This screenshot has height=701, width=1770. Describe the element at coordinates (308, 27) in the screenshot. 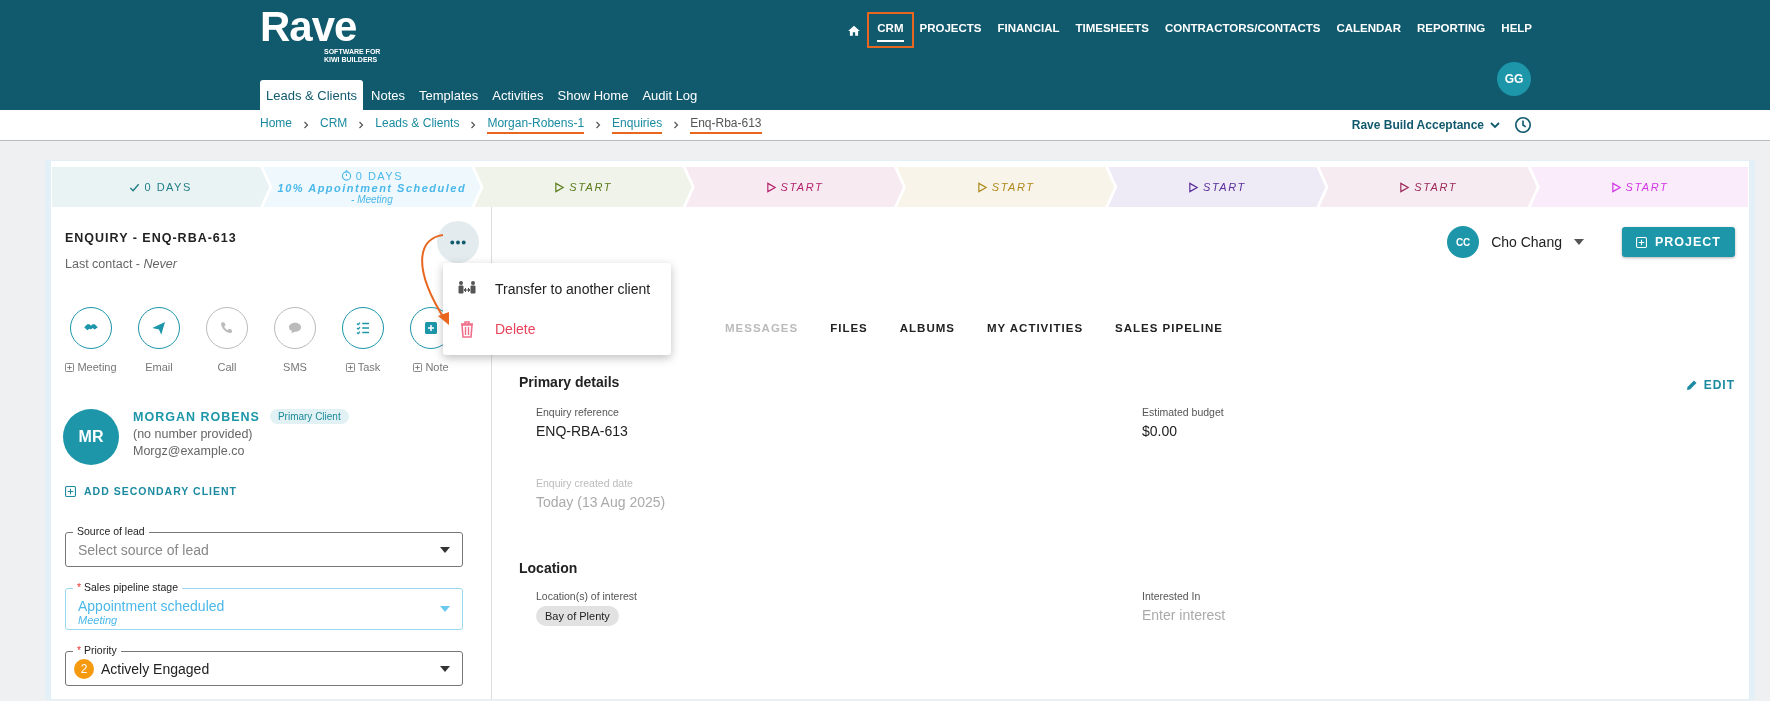

I see `logo-wordmark: Rave` at that location.